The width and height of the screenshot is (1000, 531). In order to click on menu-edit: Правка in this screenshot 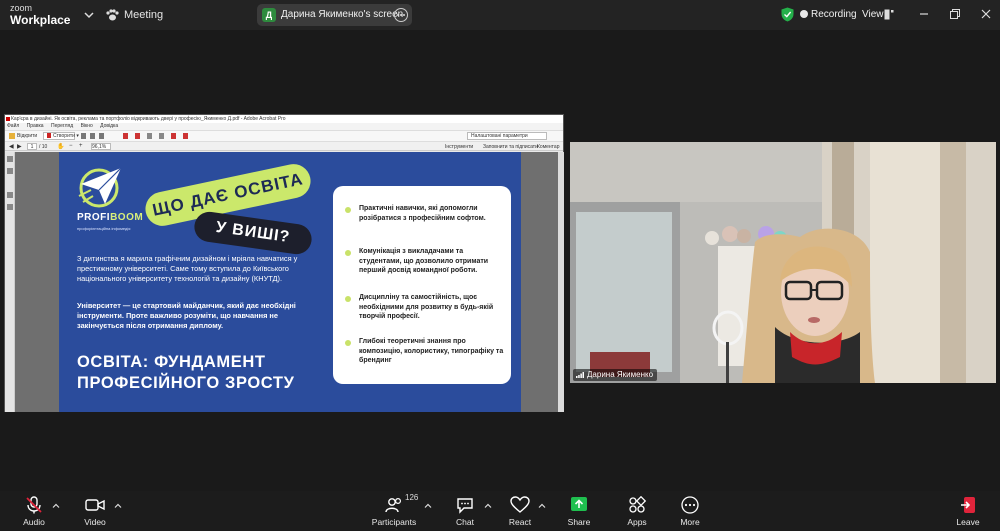, I will do `click(35, 126)`.